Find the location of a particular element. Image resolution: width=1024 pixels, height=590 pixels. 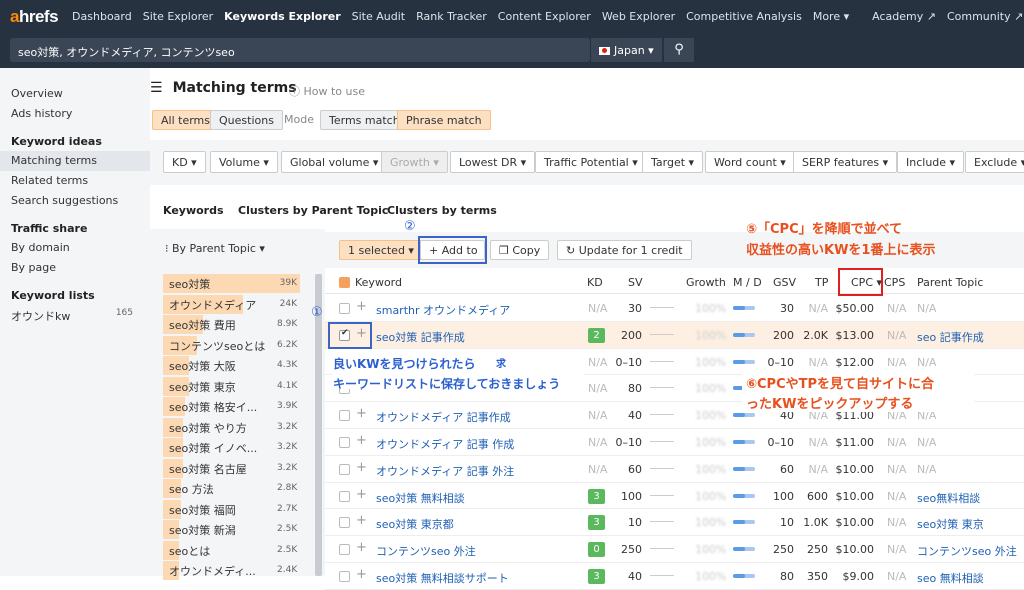

cps-value: N/A is located at coordinates (897, 523).